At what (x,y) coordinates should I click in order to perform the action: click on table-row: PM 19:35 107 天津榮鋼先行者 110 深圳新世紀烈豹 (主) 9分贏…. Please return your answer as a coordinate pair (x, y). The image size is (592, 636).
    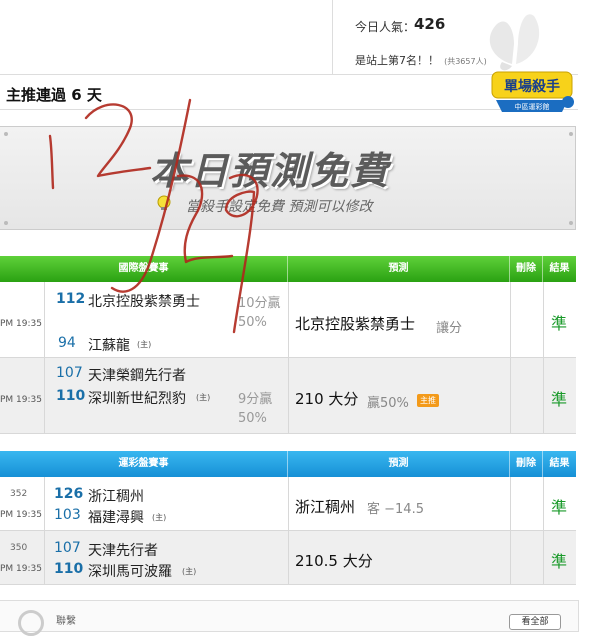
    Looking at the image, I should click on (288, 396).